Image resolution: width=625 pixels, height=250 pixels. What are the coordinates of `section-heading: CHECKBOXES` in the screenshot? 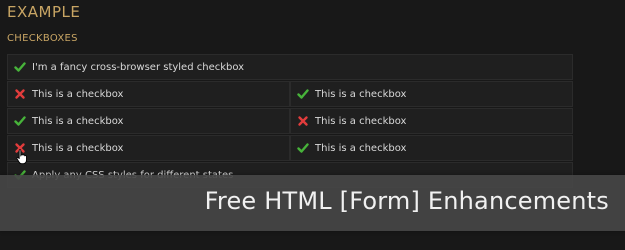 It's located at (42, 38).